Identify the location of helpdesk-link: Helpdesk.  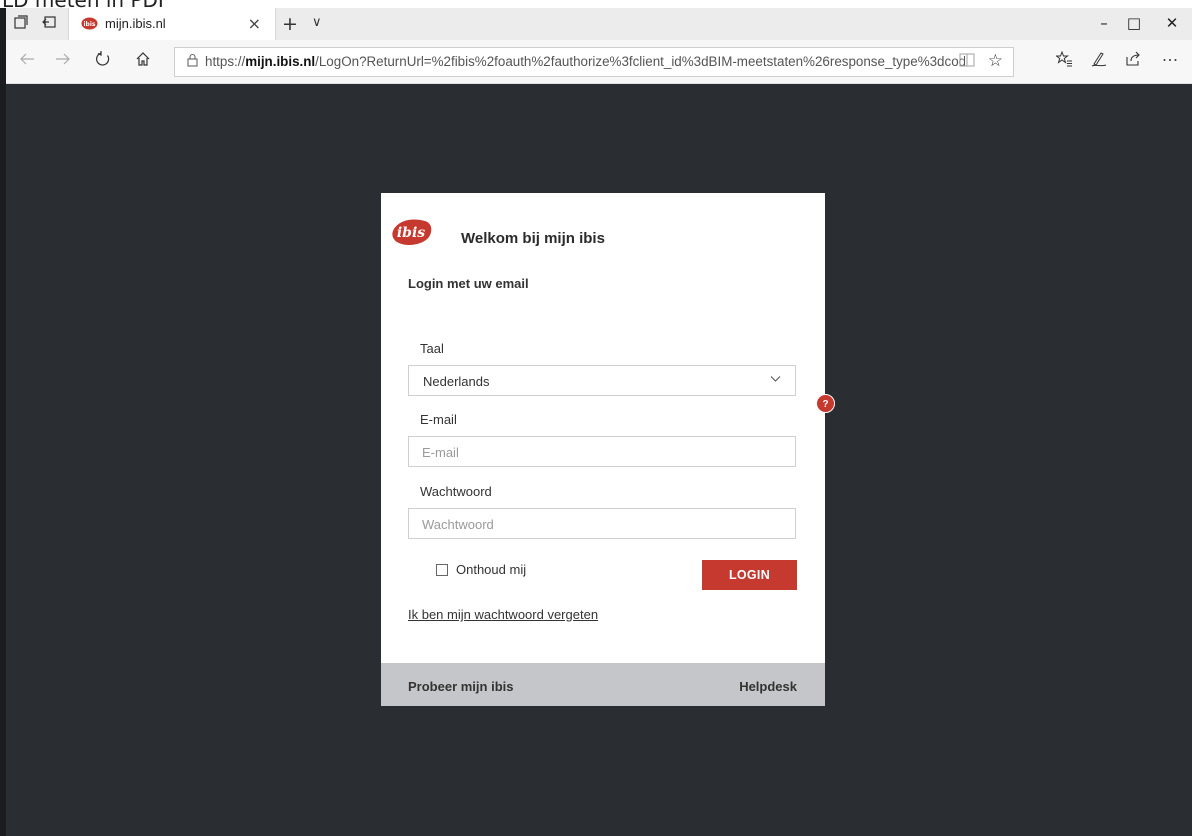
(768, 686).